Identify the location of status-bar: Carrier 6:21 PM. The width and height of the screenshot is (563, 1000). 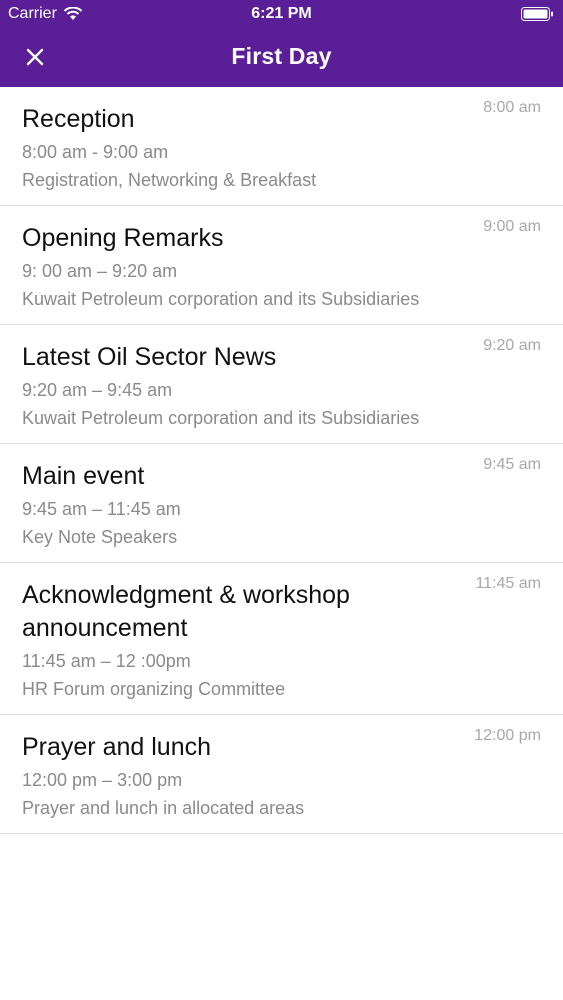
(281, 15).